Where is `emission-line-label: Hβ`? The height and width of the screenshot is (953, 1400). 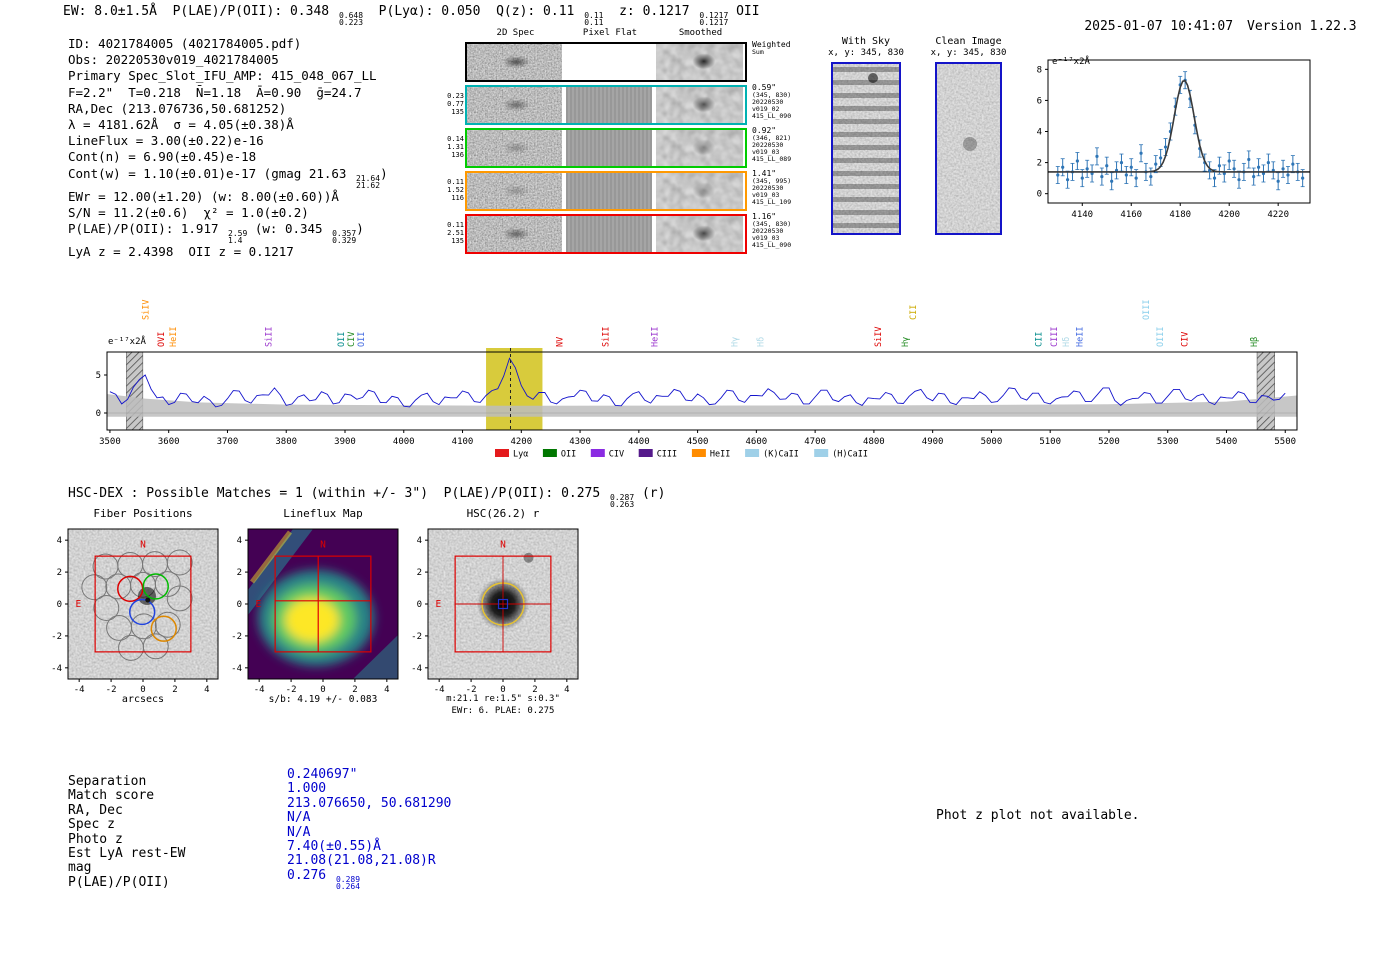 emission-line-label: Hβ is located at coordinates (1255, 342).